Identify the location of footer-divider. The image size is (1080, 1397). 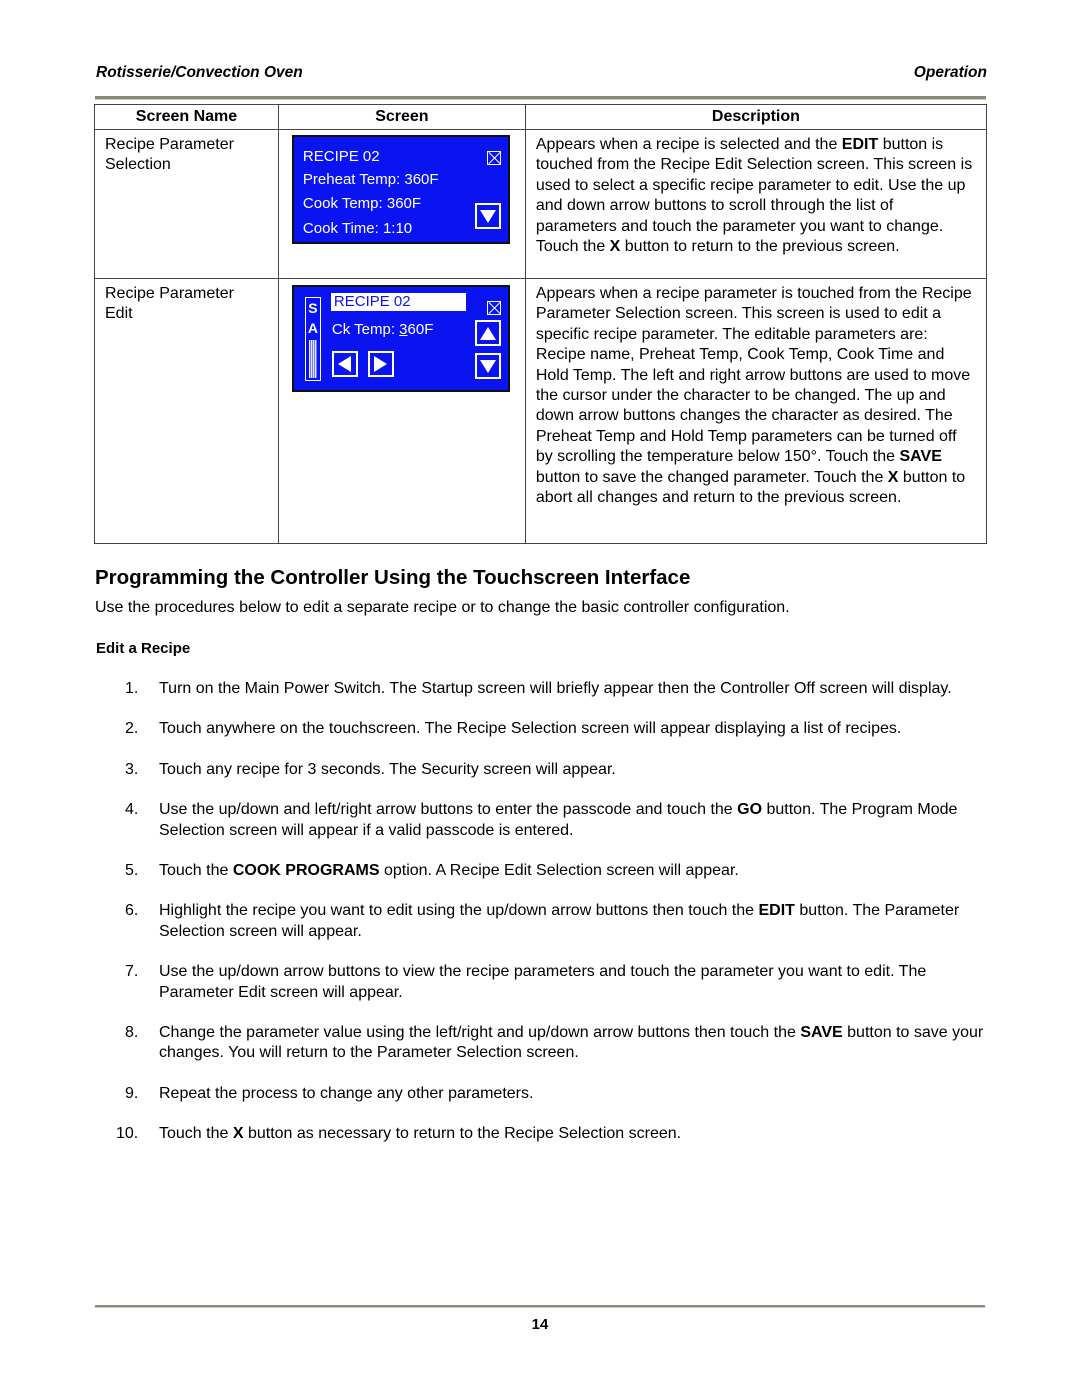
(540, 1306).